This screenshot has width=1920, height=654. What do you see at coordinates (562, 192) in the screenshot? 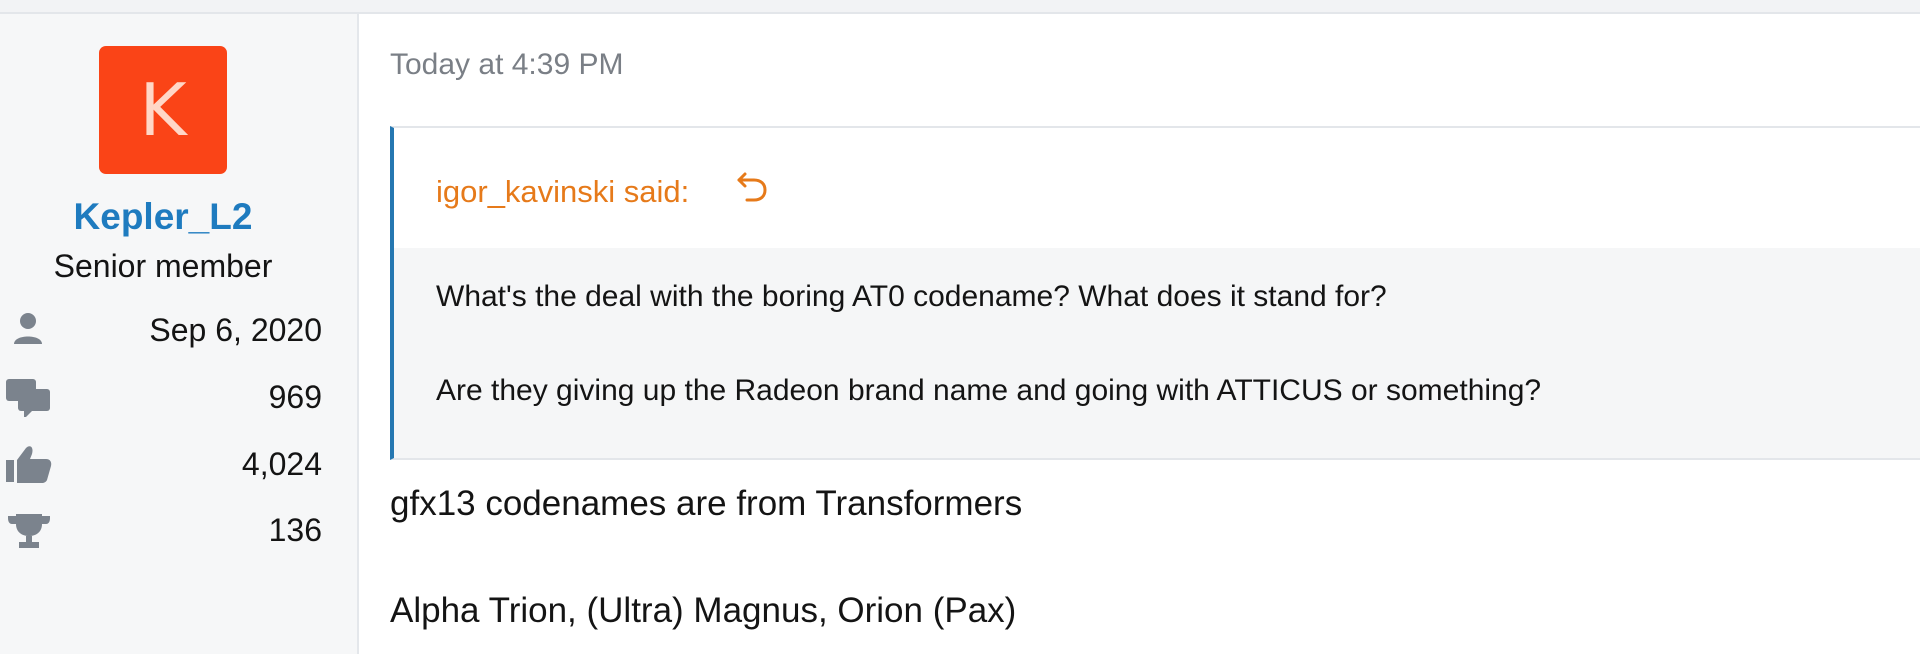
I see `quote-author-link: igor_kavinski said:` at bounding box center [562, 192].